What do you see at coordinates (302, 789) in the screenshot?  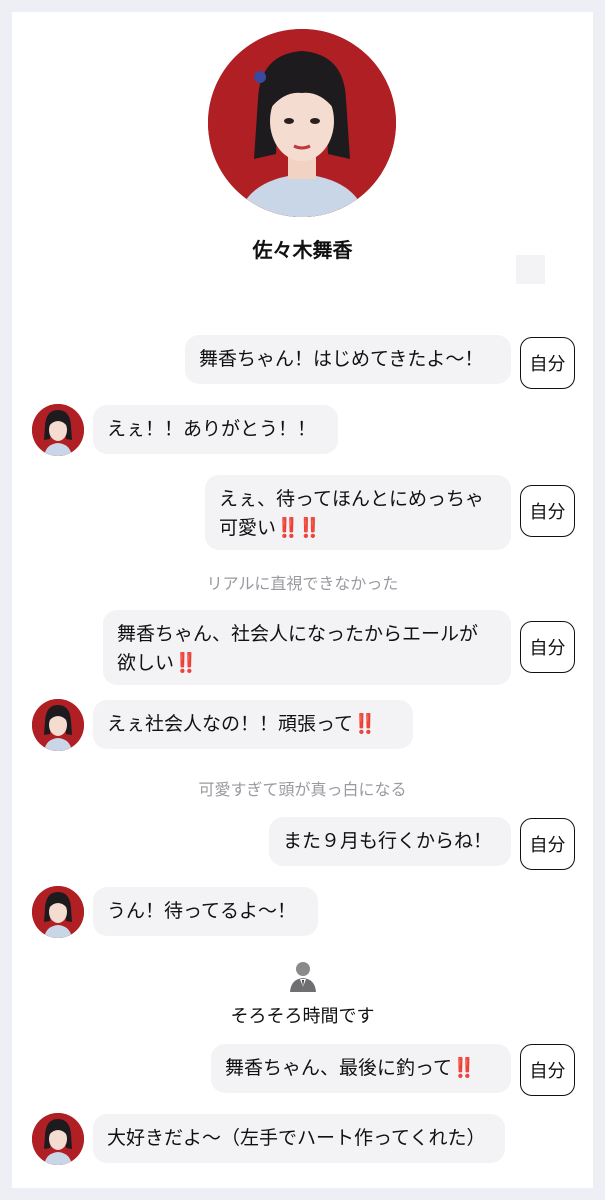 I see `narration-note: 可愛すぎて頭が真っ白になる` at bounding box center [302, 789].